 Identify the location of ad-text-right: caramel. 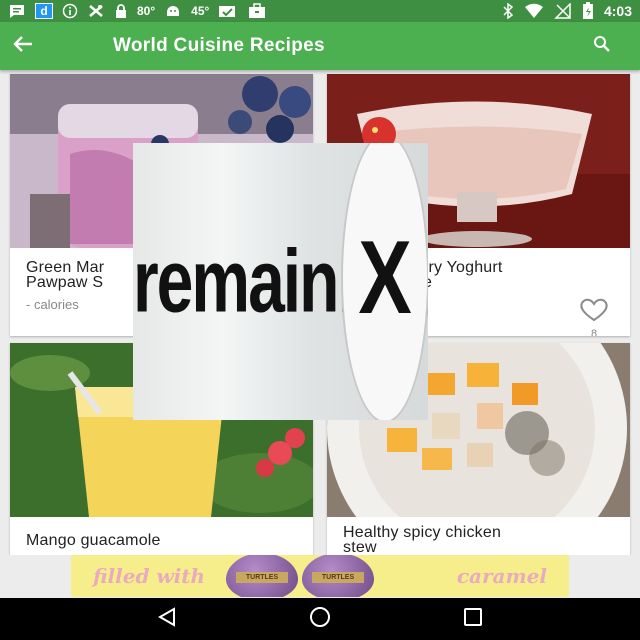
(501, 576).